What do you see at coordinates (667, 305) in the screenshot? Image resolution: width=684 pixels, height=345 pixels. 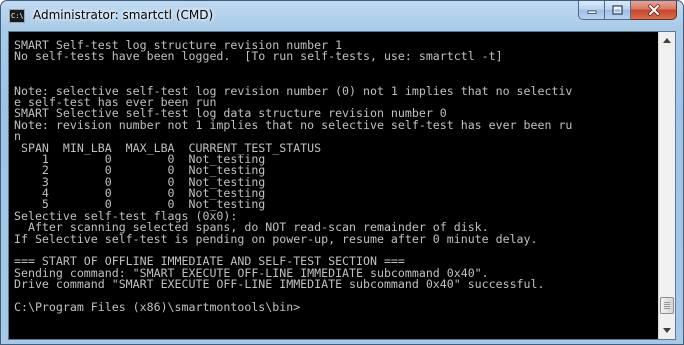 I see `scrollbar-thumb` at bounding box center [667, 305].